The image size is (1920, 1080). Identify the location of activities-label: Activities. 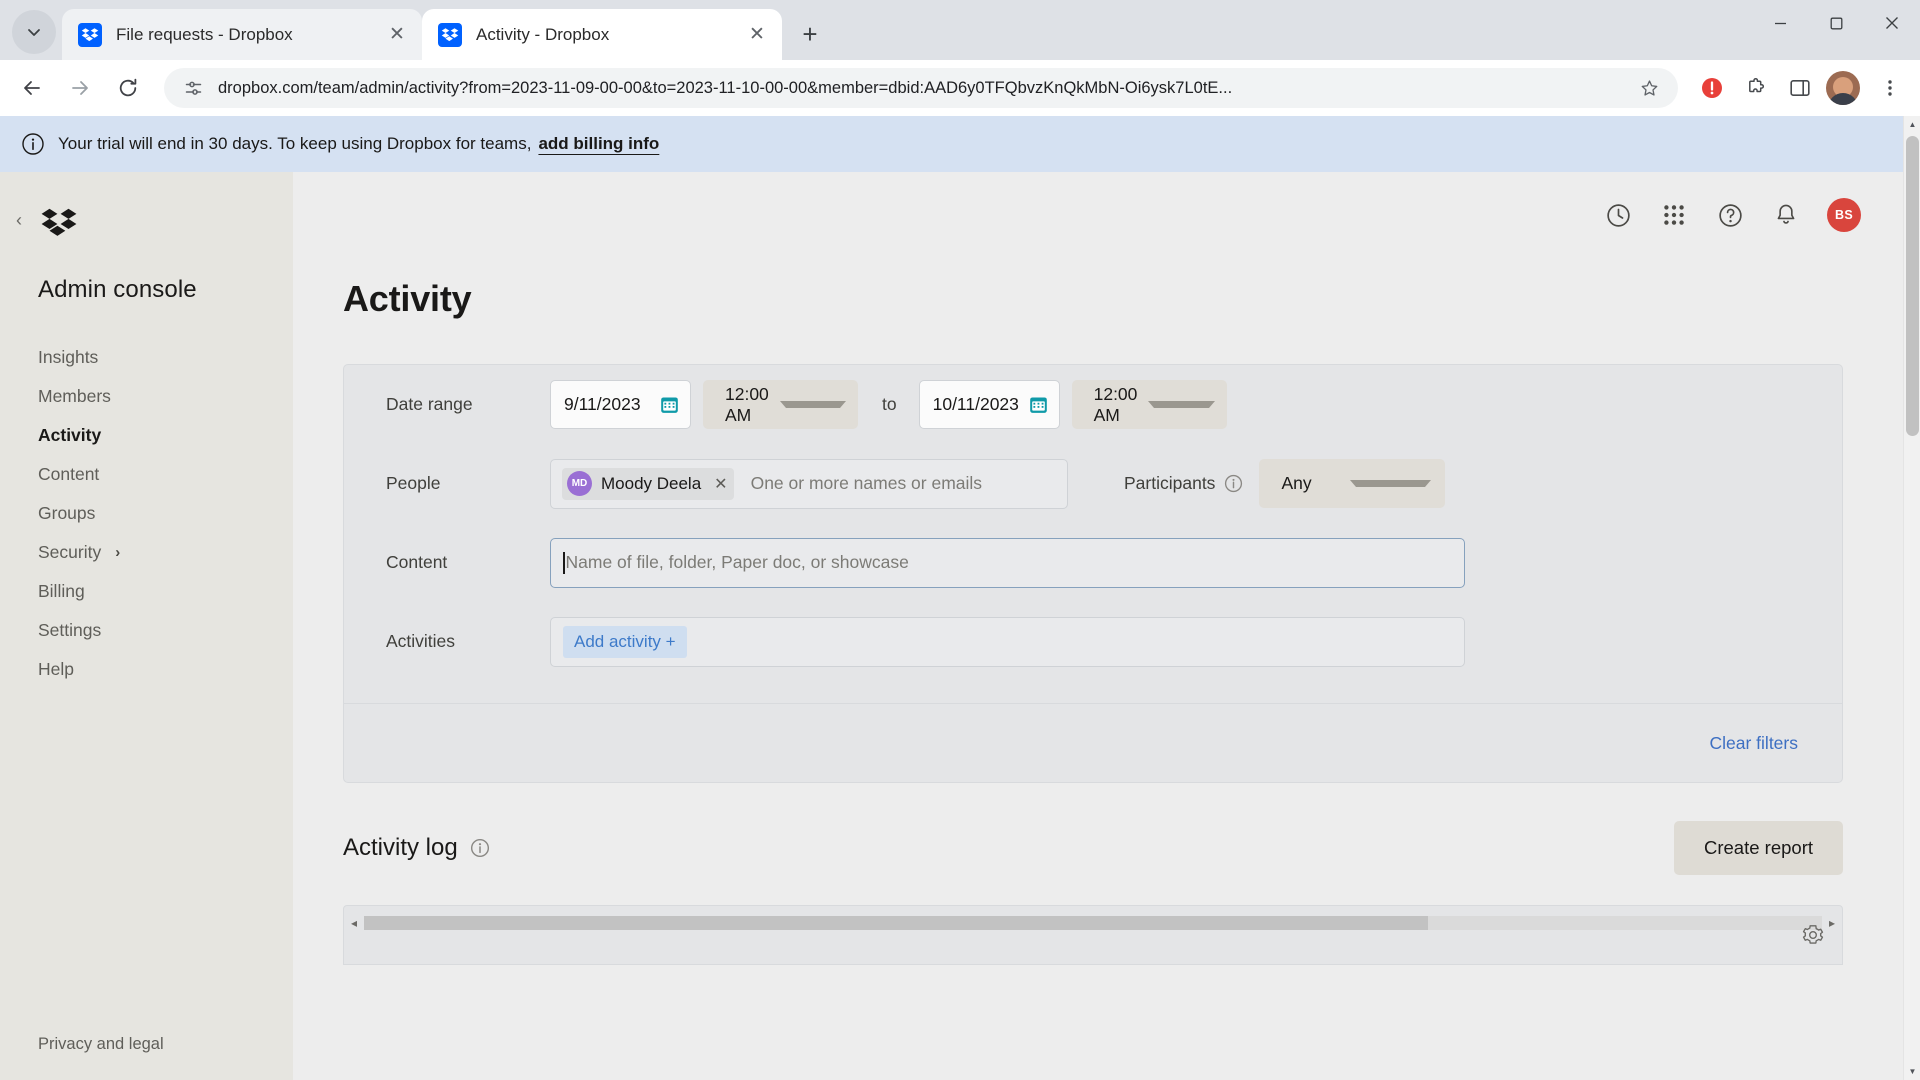
(421, 641).